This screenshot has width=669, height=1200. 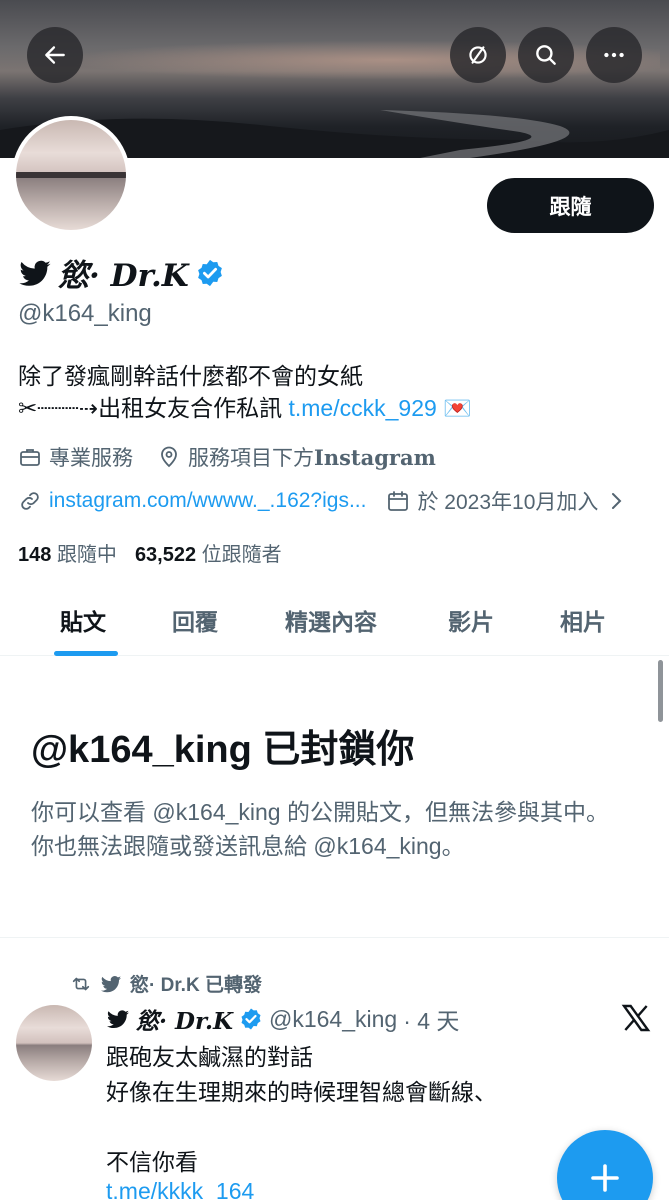 I want to click on profile-stats: 148 跟隨中 63,522 位跟隨者, so click(x=150, y=552).